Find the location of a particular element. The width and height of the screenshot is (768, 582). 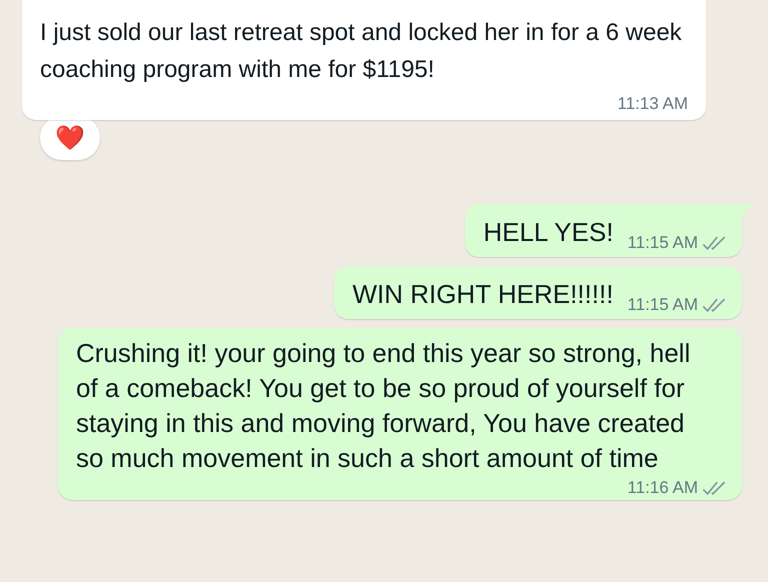

timestamp: 11:16 AM is located at coordinates (662, 488).